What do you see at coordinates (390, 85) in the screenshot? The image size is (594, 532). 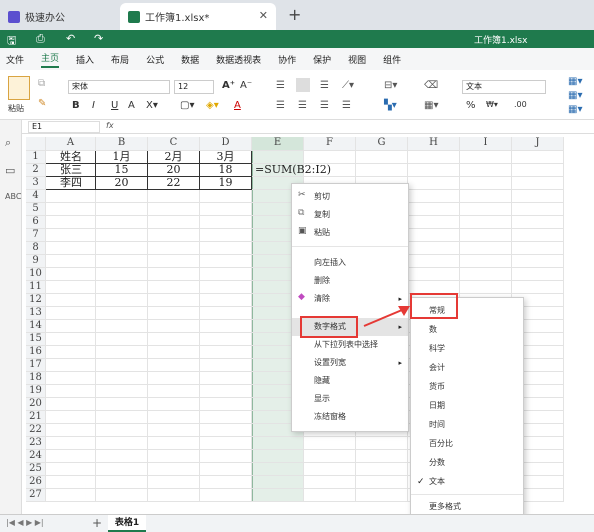 I see `wrap-text-icon: ⊟▾` at bounding box center [390, 85].